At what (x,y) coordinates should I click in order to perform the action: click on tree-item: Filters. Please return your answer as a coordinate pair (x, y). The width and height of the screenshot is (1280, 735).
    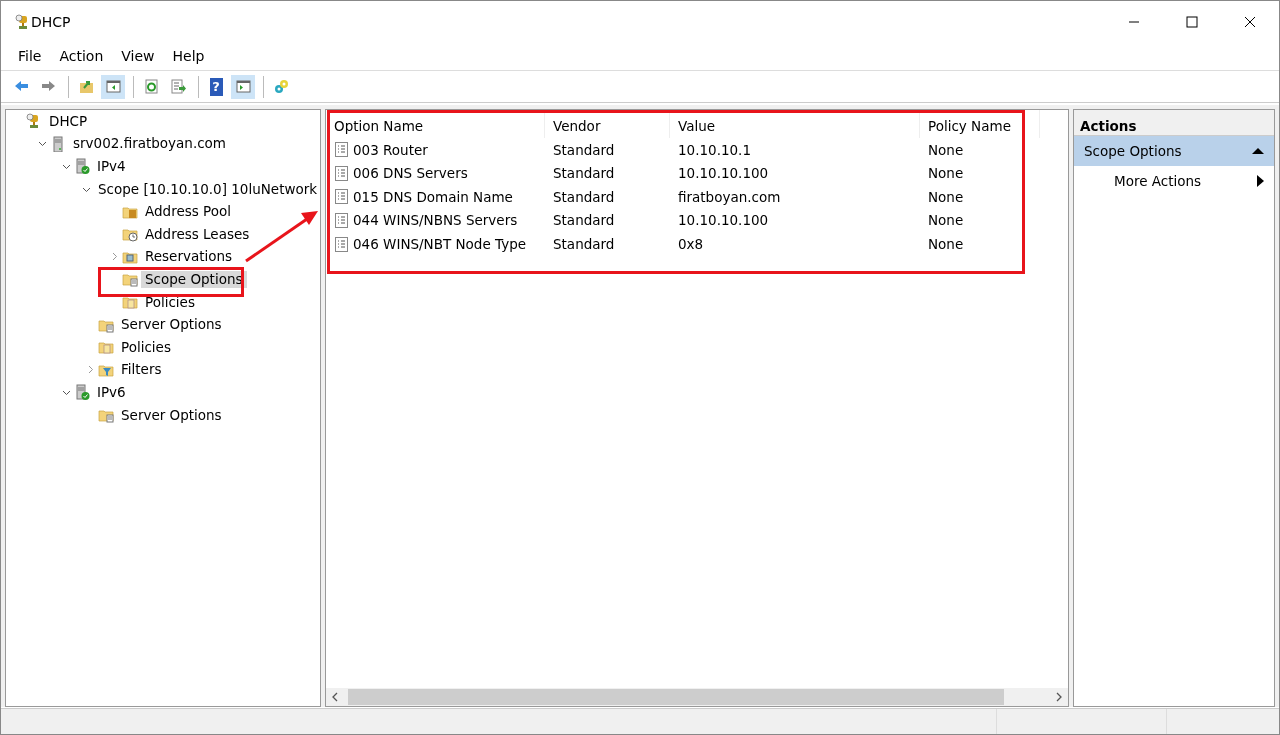
    Looking at the image, I should click on (141, 370).